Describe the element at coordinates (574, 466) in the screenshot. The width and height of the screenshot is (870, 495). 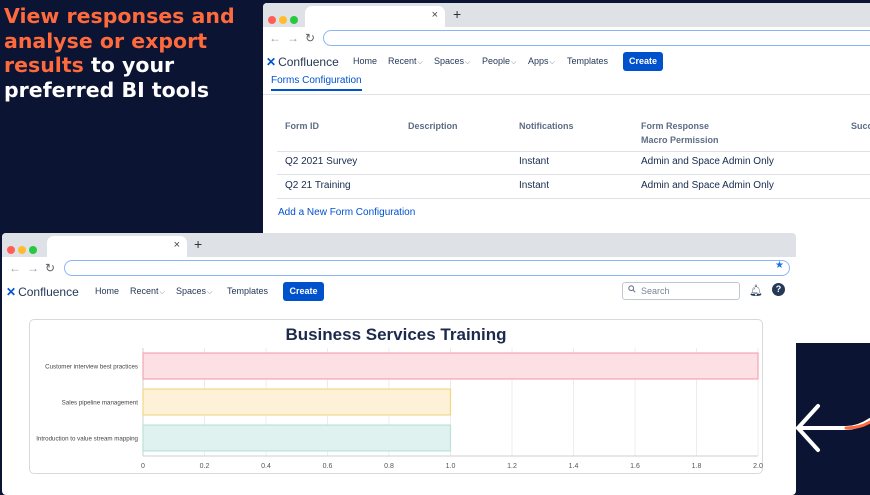
I see `x-tick-label: 1.4` at that location.